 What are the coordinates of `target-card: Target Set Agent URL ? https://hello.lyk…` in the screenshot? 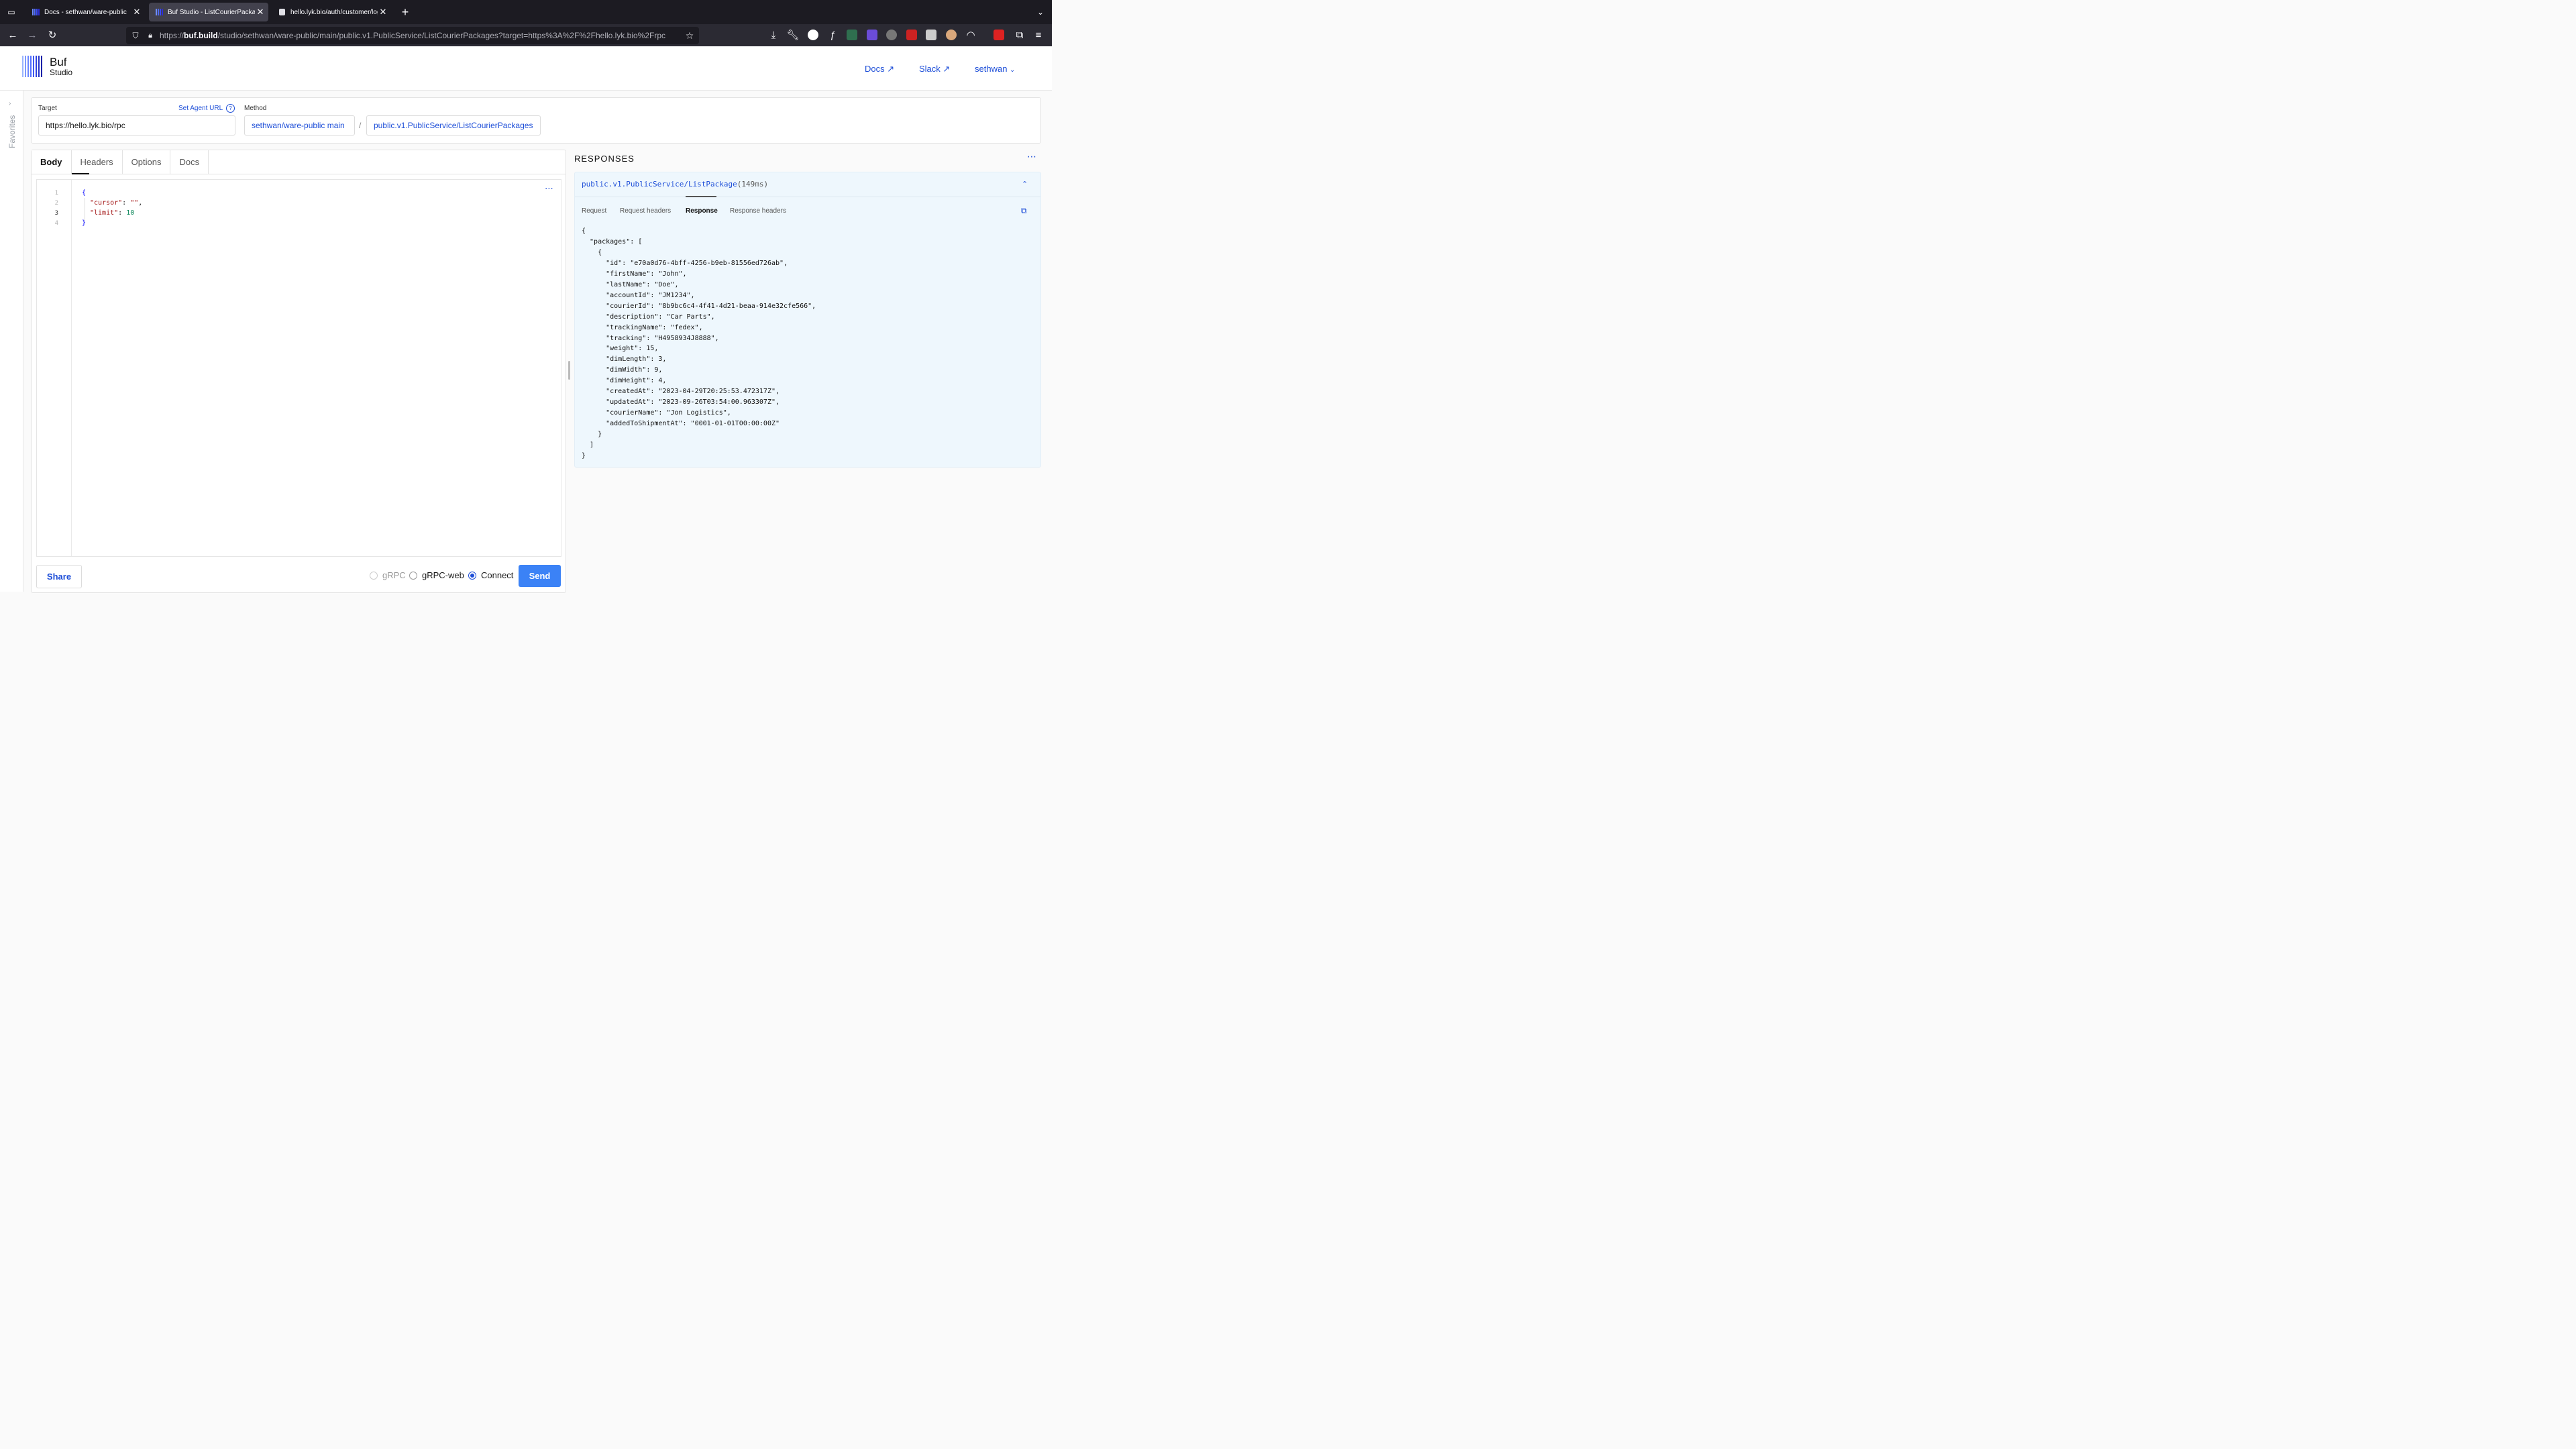 It's located at (536, 120).